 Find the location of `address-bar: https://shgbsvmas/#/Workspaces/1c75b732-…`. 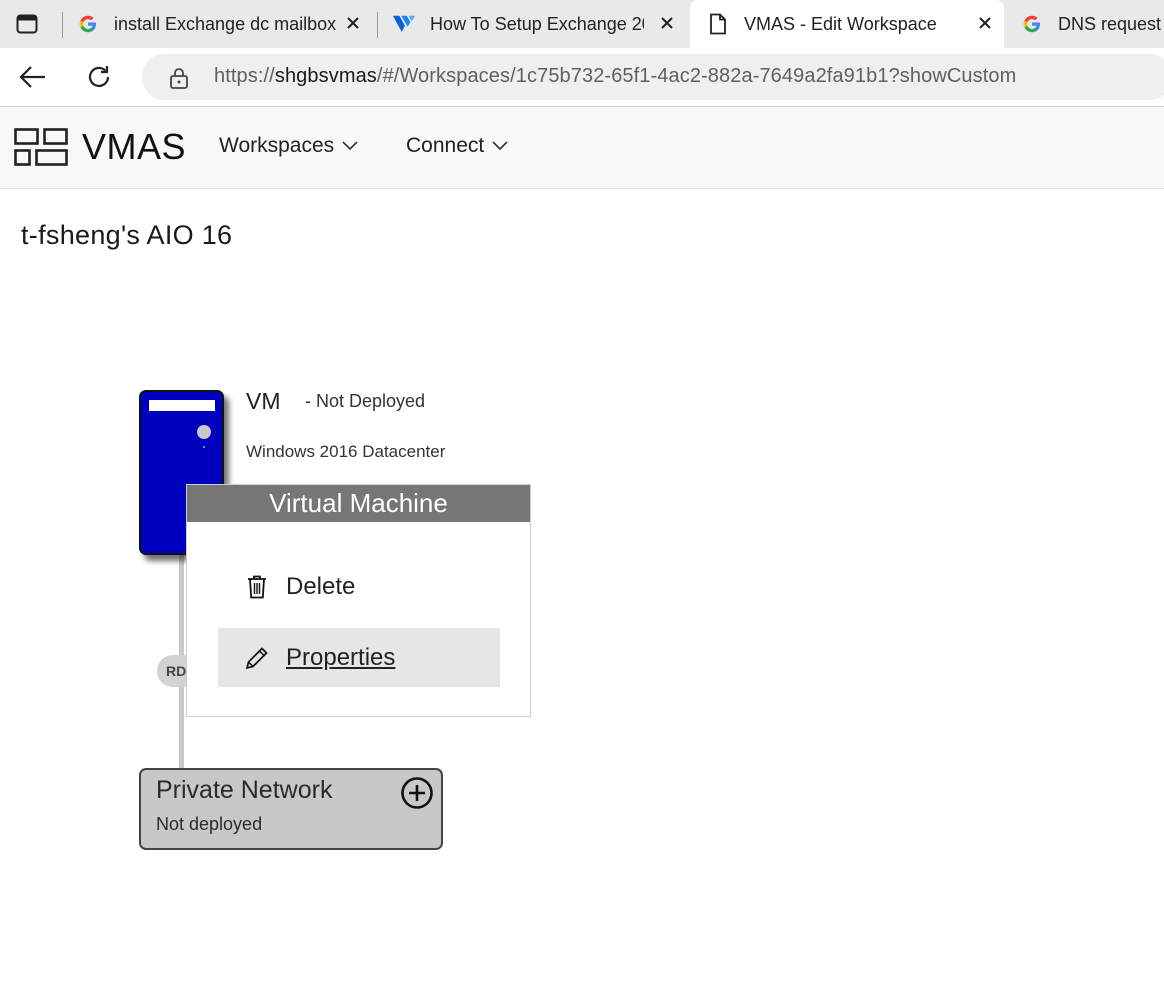

address-bar: https://shgbsvmas/#/Workspaces/1c75b732-… is located at coordinates (653, 77).